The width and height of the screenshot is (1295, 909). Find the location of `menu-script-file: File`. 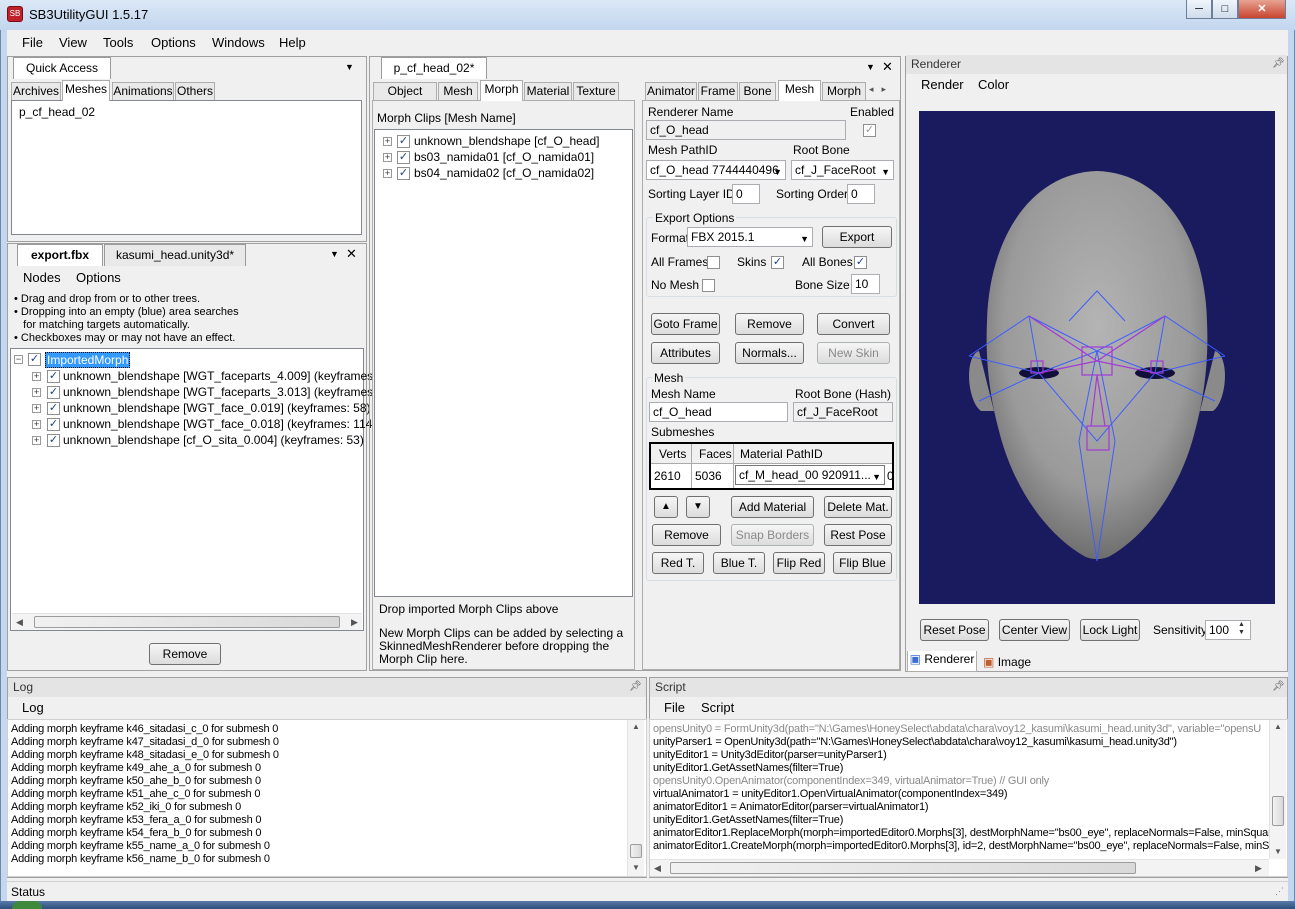

menu-script-file: File is located at coordinates (674, 707).